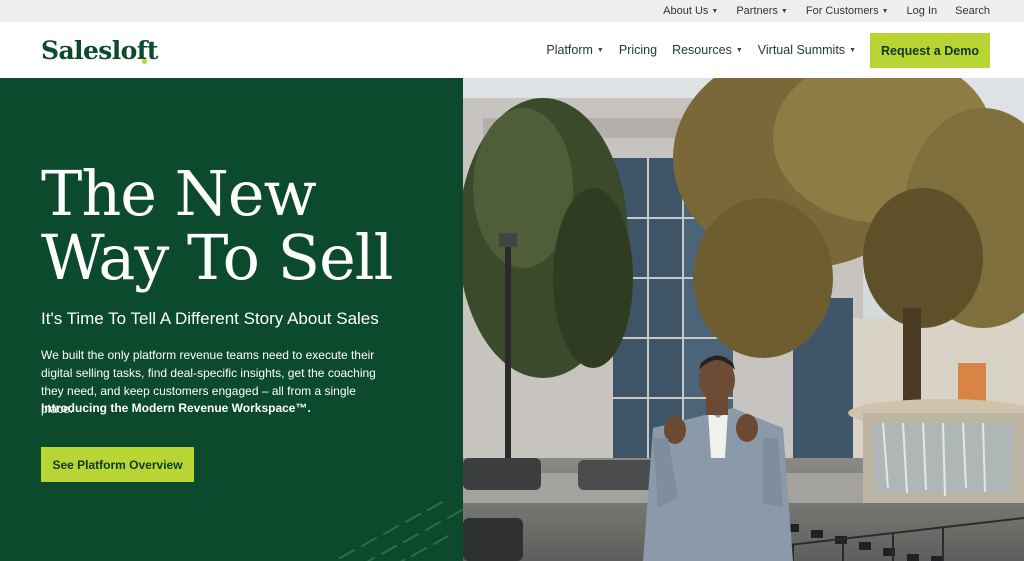  Describe the element at coordinates (144, 61) in the screenshot. I see `logo-dot` at that location.